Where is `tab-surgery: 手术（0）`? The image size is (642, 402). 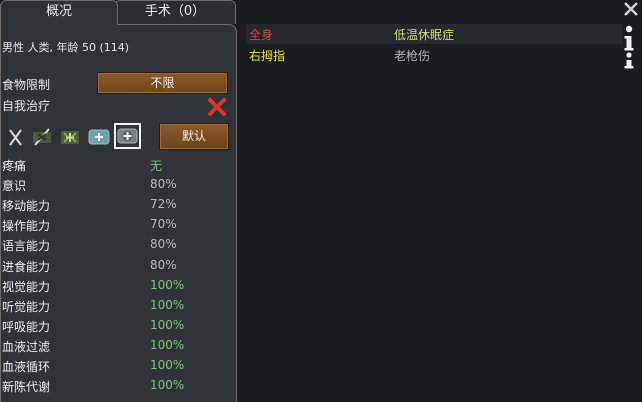
tab-surgery: 手术（0） is located at coordinates (175, 12).